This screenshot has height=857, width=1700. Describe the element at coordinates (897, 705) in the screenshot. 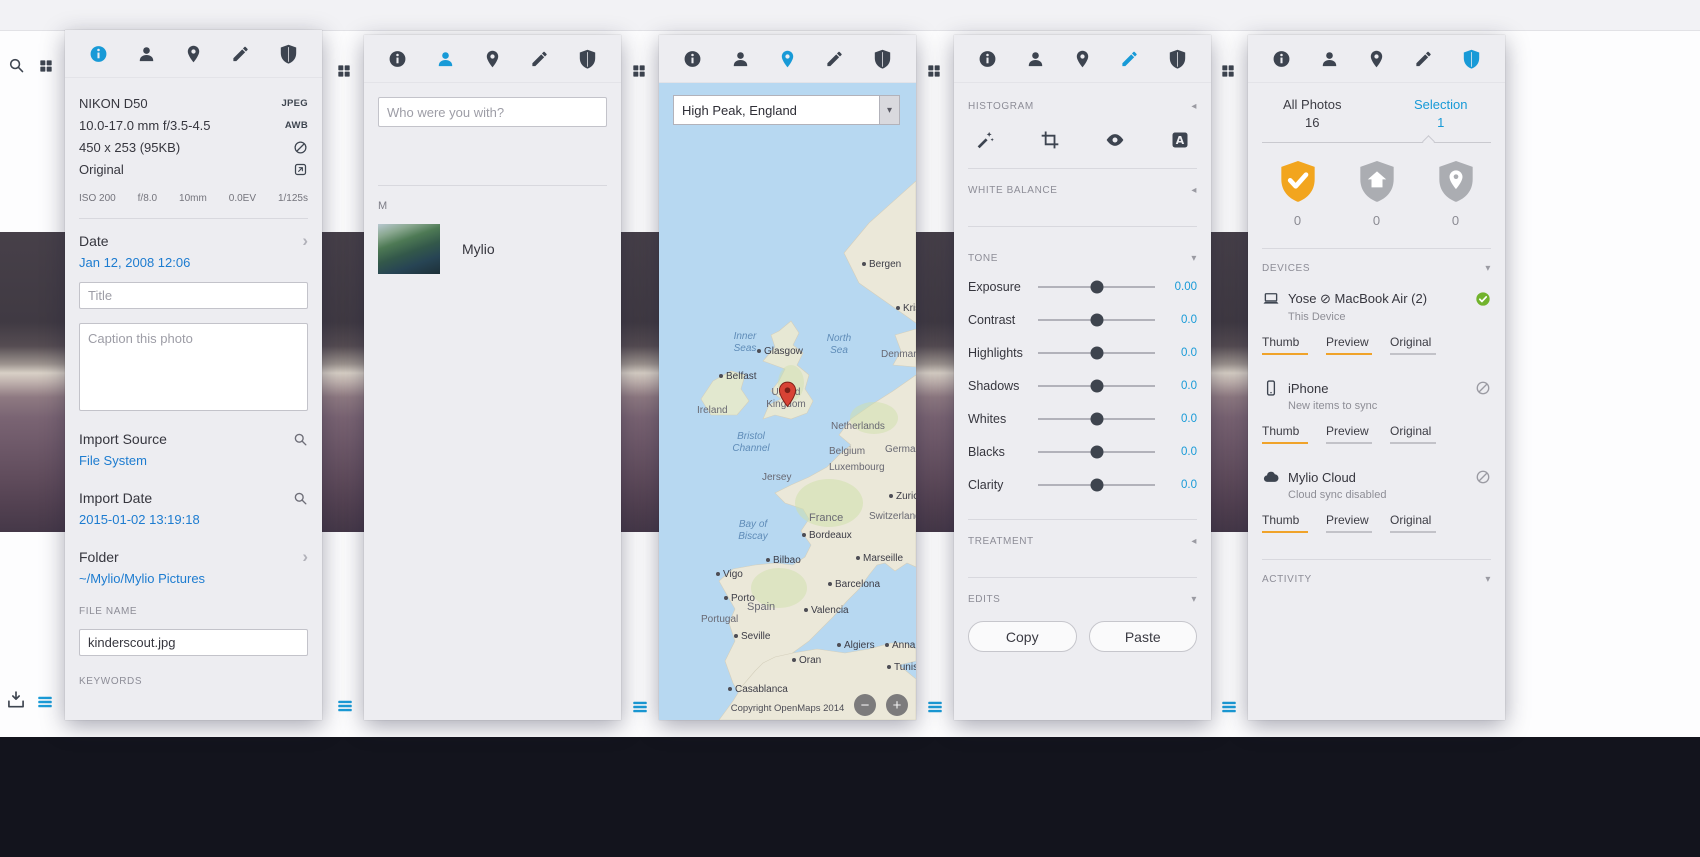

I see `zoom-in-button: +` at that location.